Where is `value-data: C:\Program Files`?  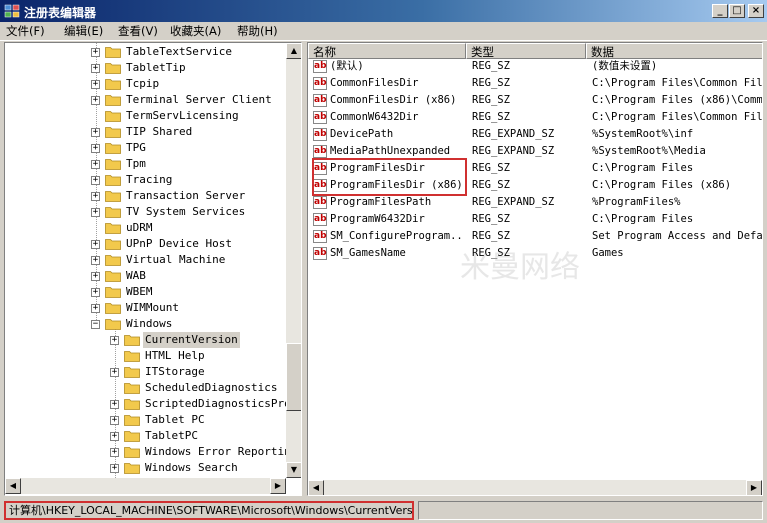 value-data: C:\Program Files is located at coordinates (643, 168).